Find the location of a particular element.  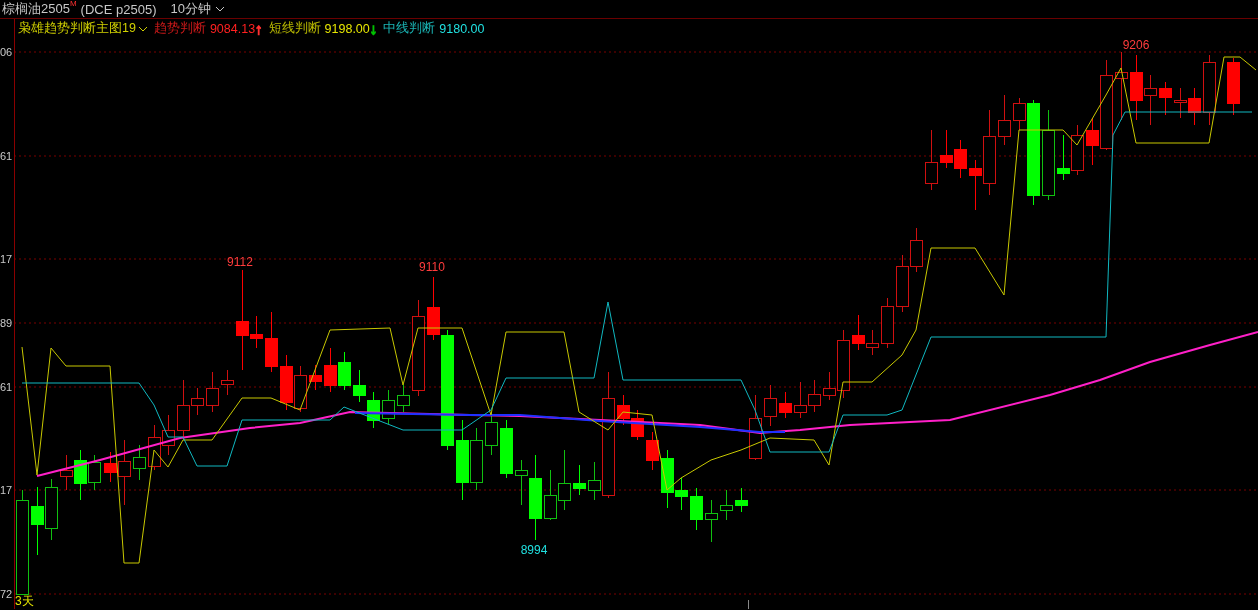

axis-label: 06 is located at coordinates (6, 52).